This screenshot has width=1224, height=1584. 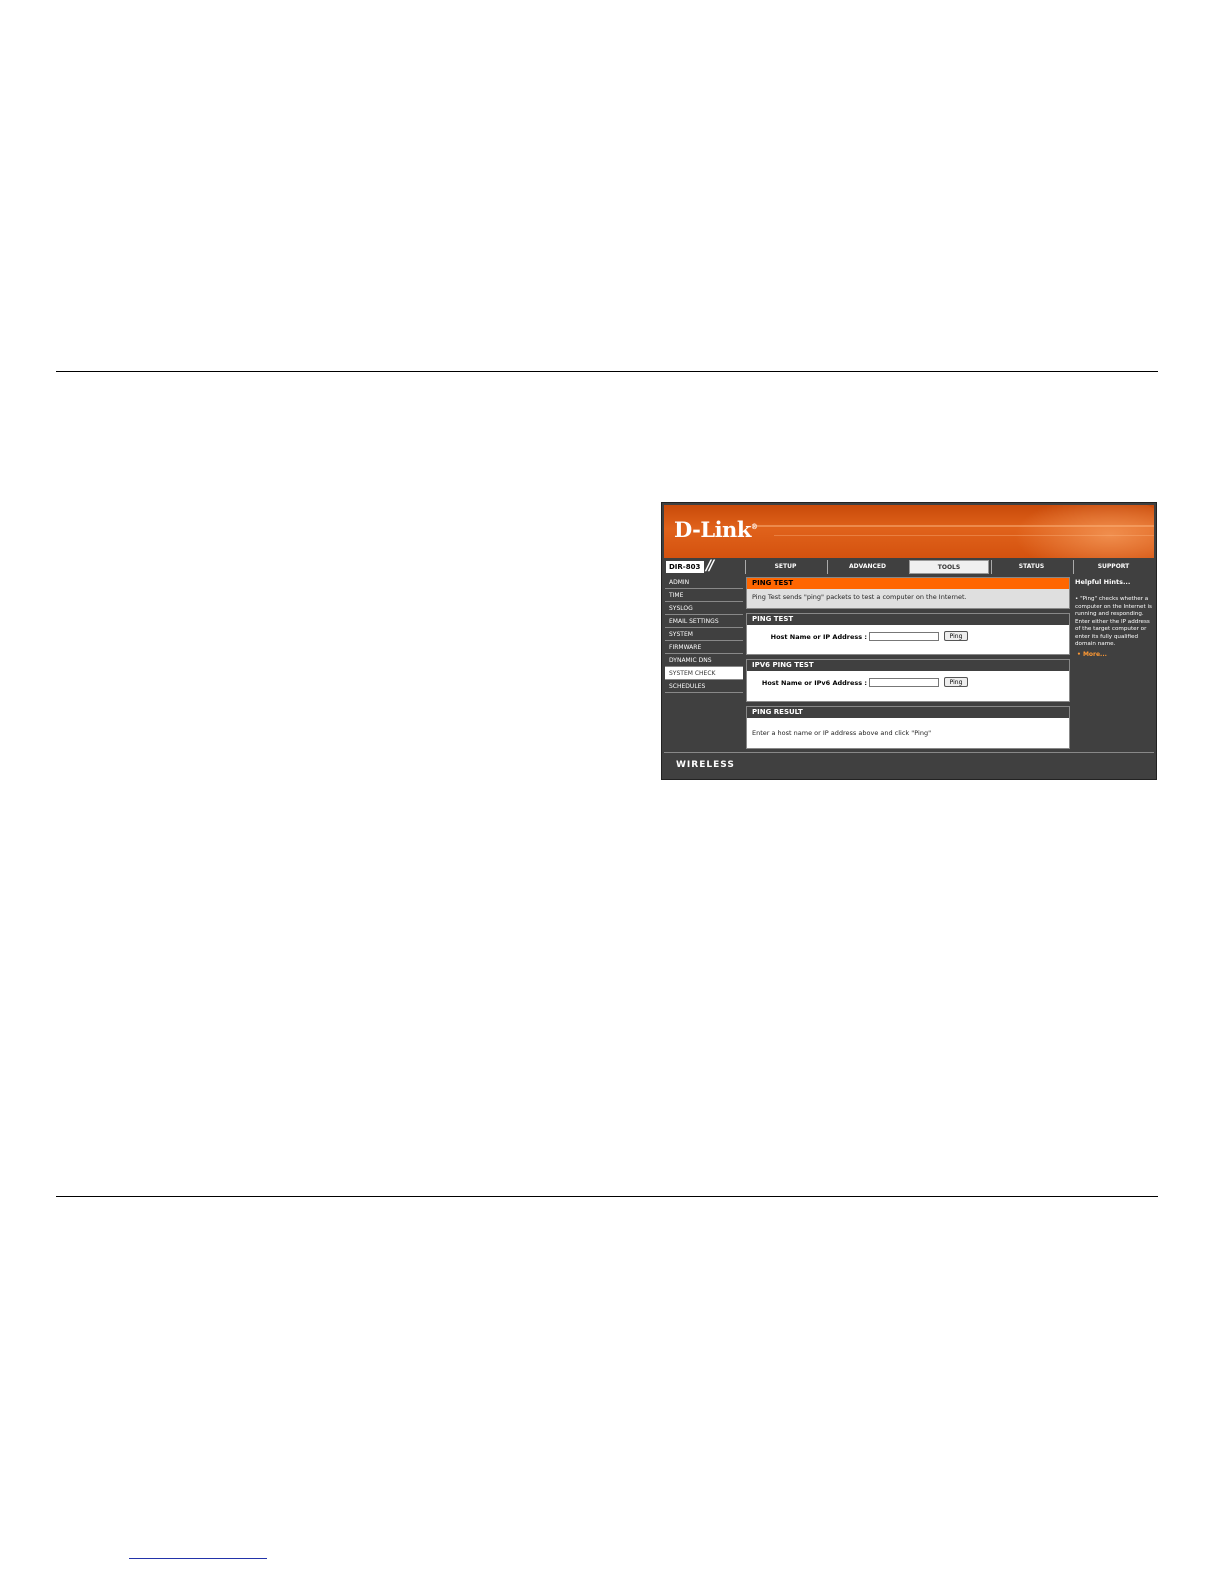 I want to click on ipv6-ping-test-title: IPV6 PING TEST, so click(x=908, y=665).